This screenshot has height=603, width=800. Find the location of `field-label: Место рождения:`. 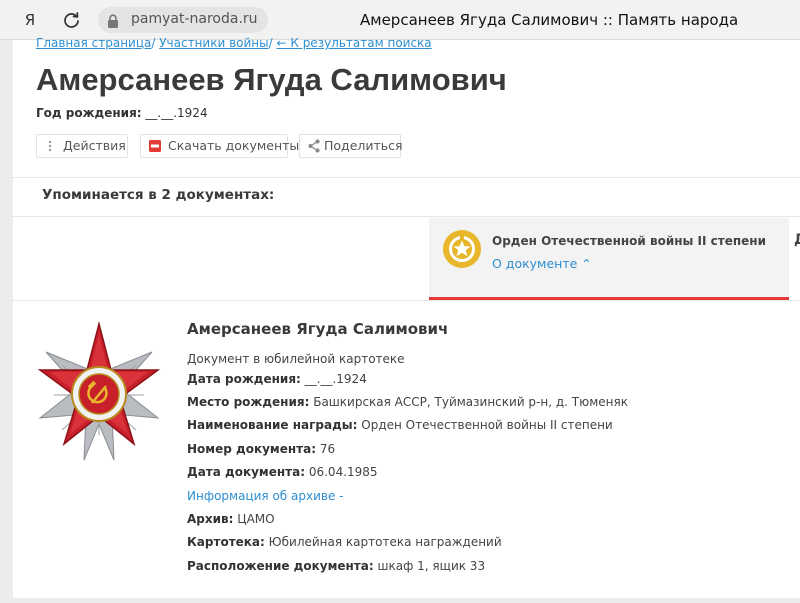

field-label: Место рождения: is located at coordinates (248, 402).